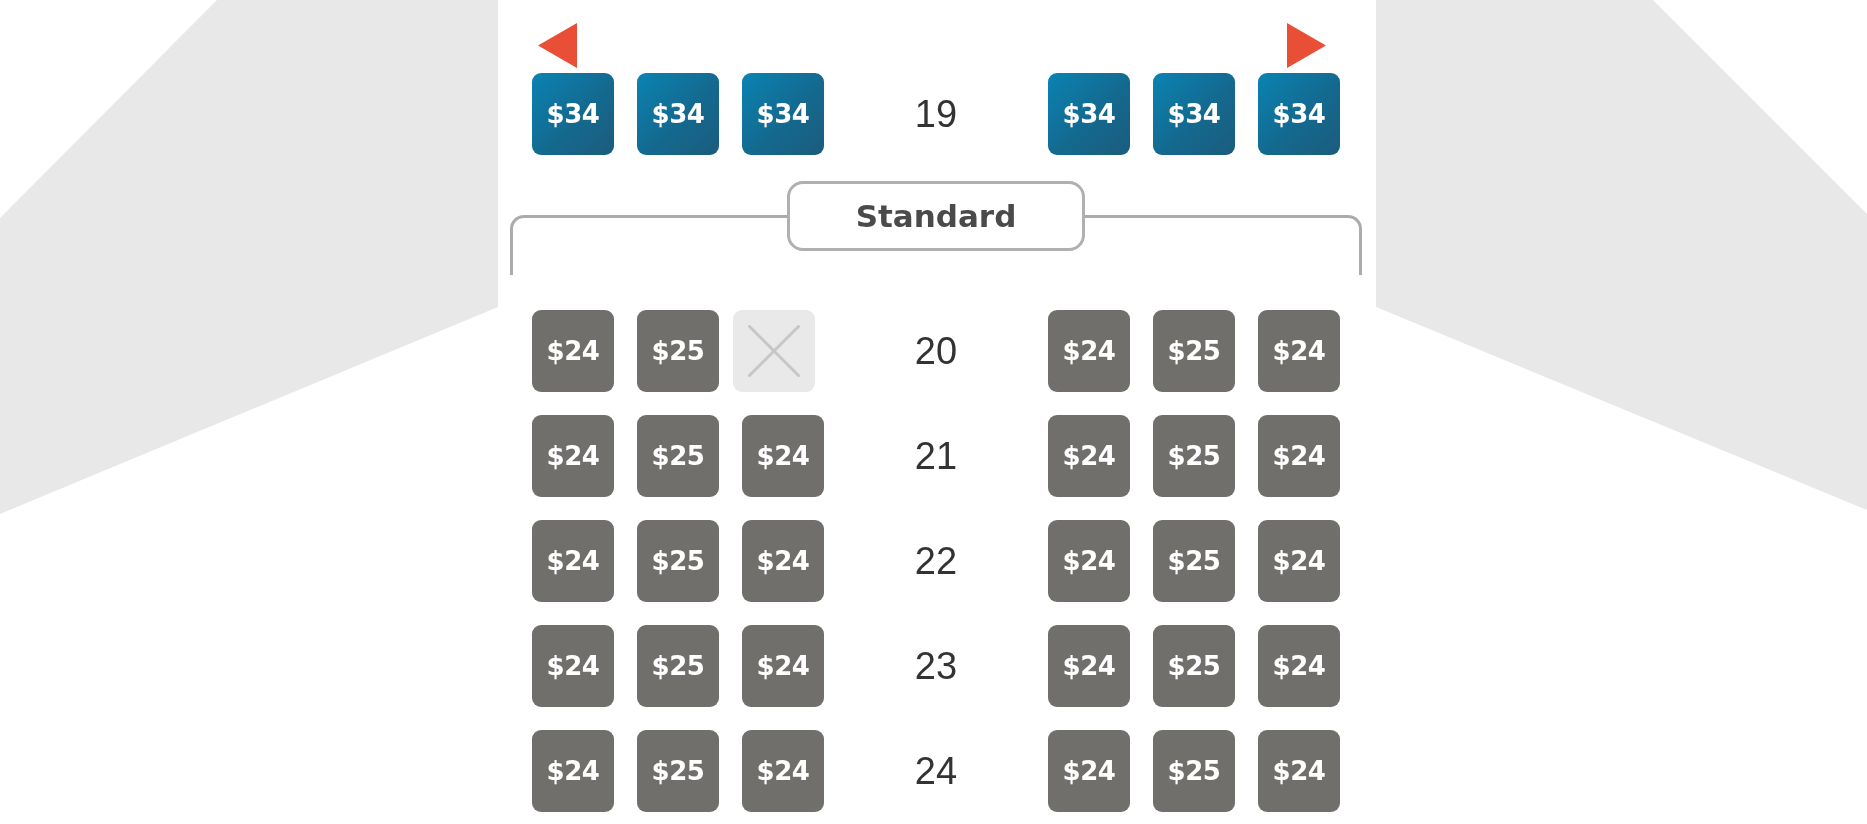 This screenshot has width=1867, height=824. Describe the element at coordinates (936, 456) in the screenshot. I see `row-number: 21` at that location.